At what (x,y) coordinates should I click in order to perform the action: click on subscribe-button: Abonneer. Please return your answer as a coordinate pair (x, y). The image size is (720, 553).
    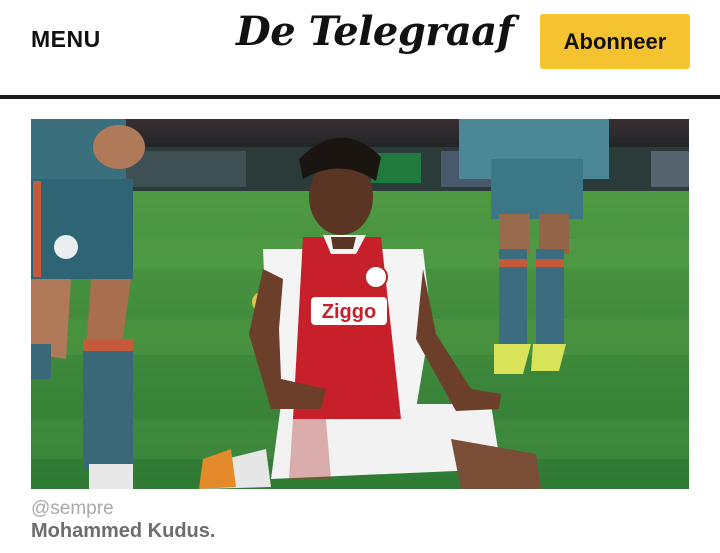
    Looking at the image, I should click on (615, 41).